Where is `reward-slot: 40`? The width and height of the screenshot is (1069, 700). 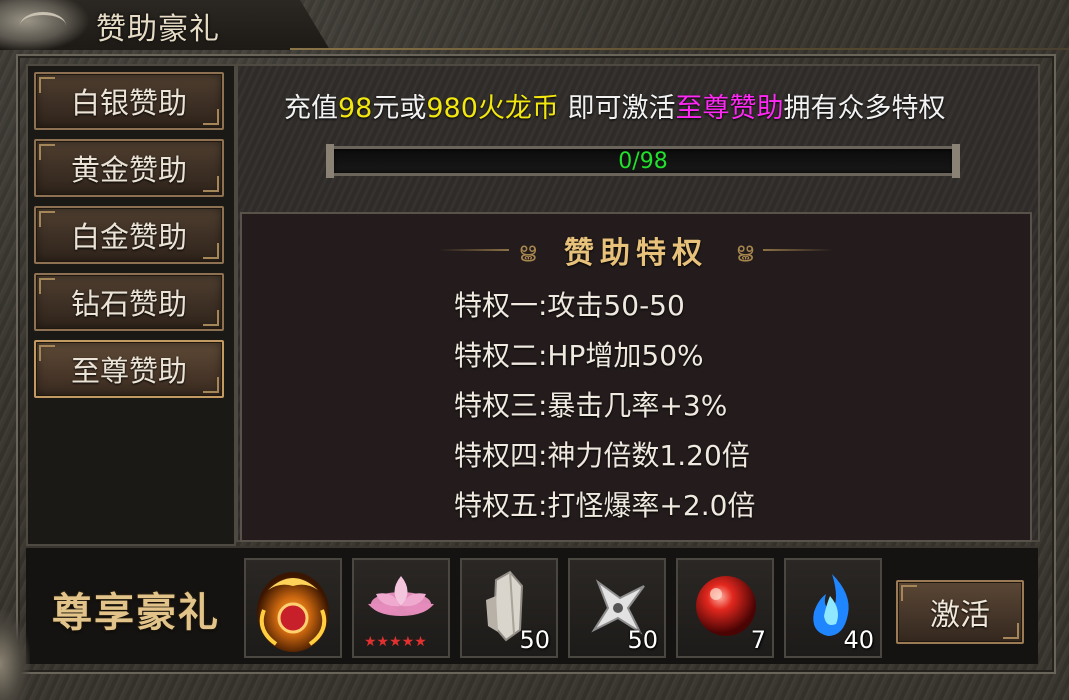
reward-slot: 40 is located at coordinates (833, 608).